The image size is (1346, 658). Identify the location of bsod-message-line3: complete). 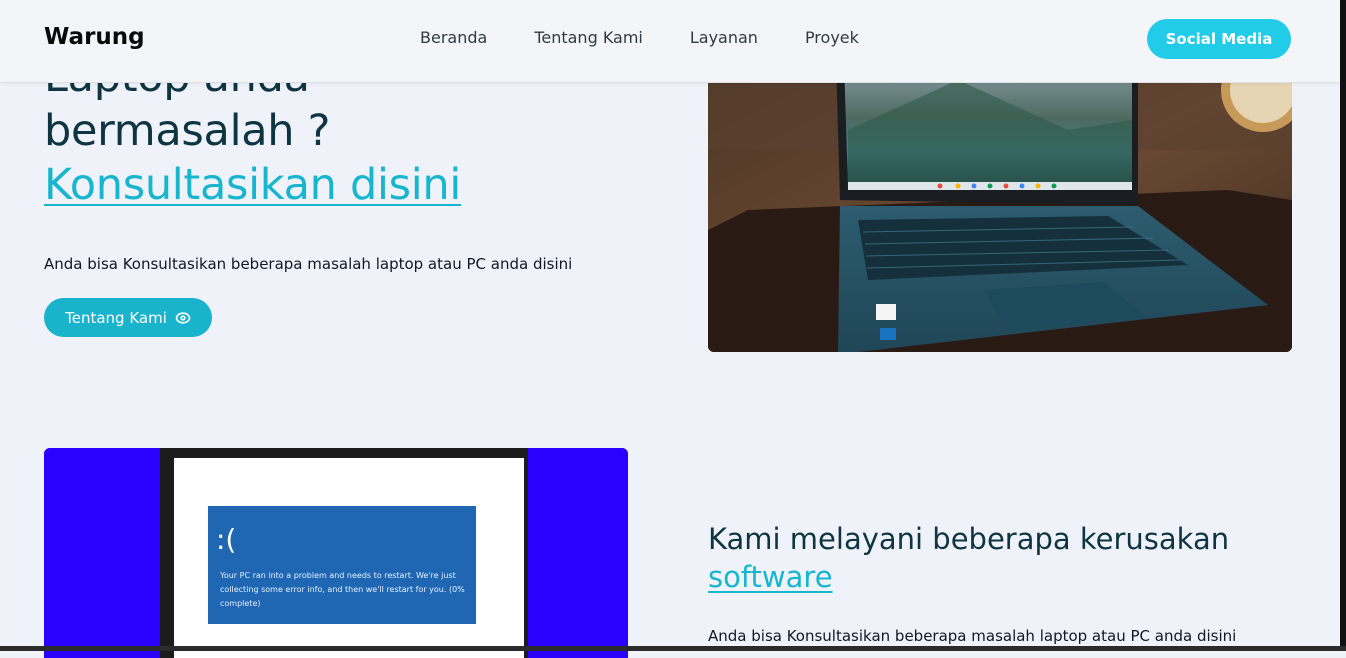
(240, 603).